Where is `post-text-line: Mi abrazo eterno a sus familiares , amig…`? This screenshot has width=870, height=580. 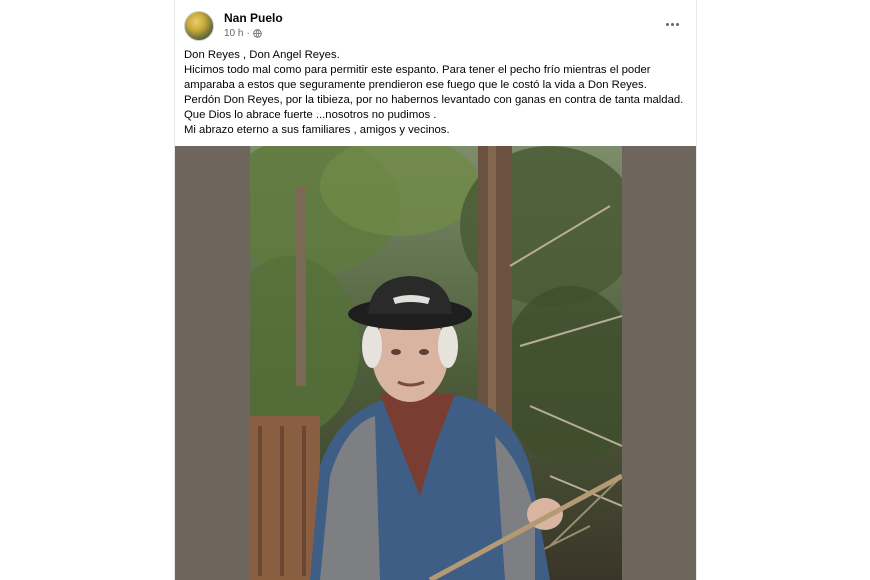
post-text-line: Mi abrazo eterno a sus familiares , amig… is located at coordinates (317, 130).